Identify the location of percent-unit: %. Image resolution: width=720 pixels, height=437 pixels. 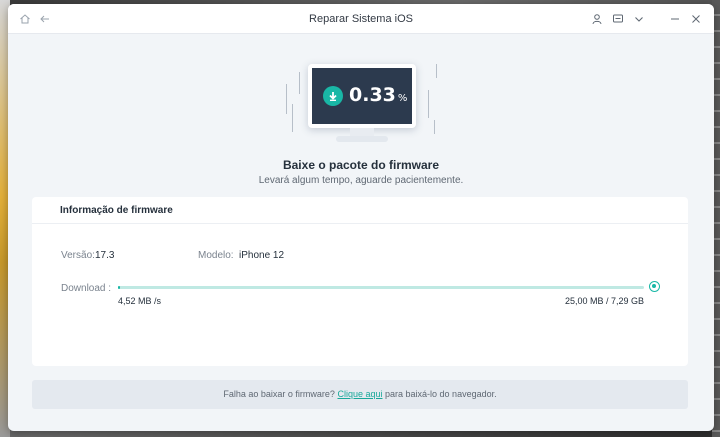
(402, 98).